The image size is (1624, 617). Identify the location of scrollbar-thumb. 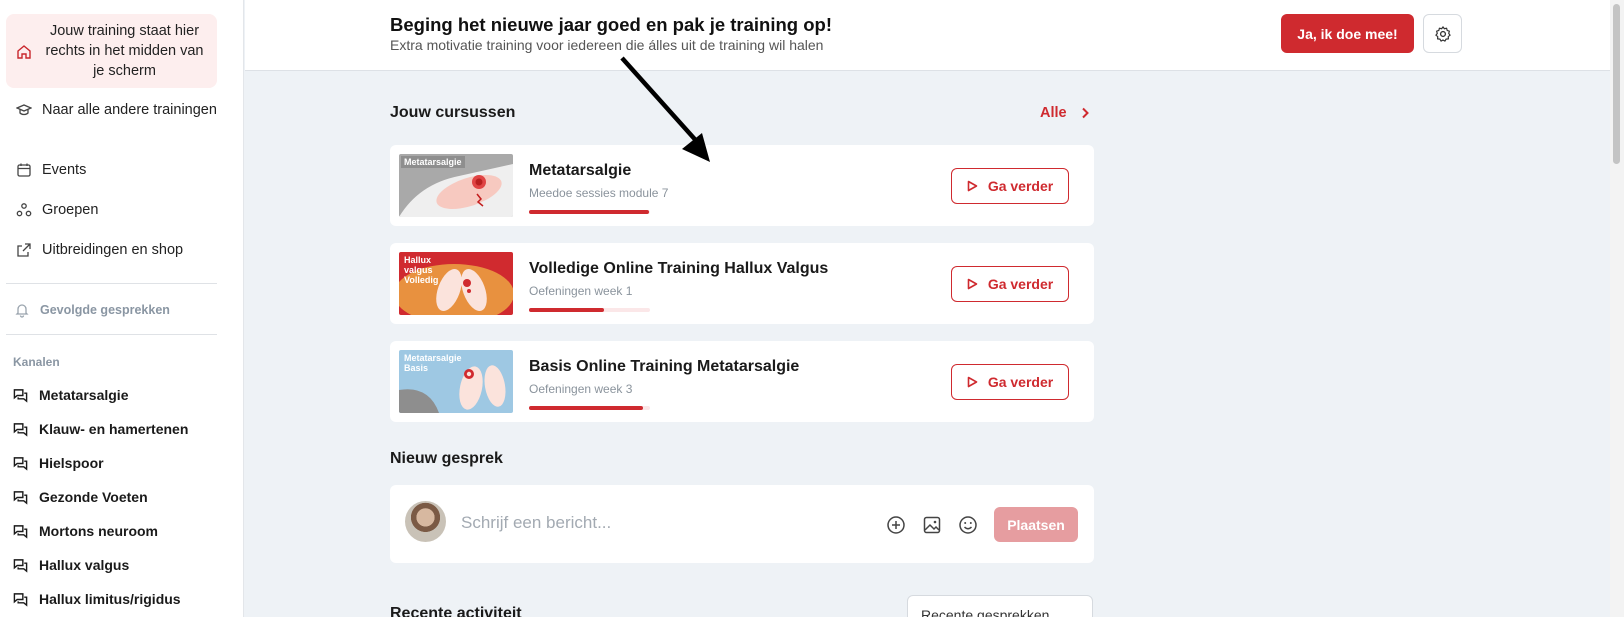
(1616, 84).